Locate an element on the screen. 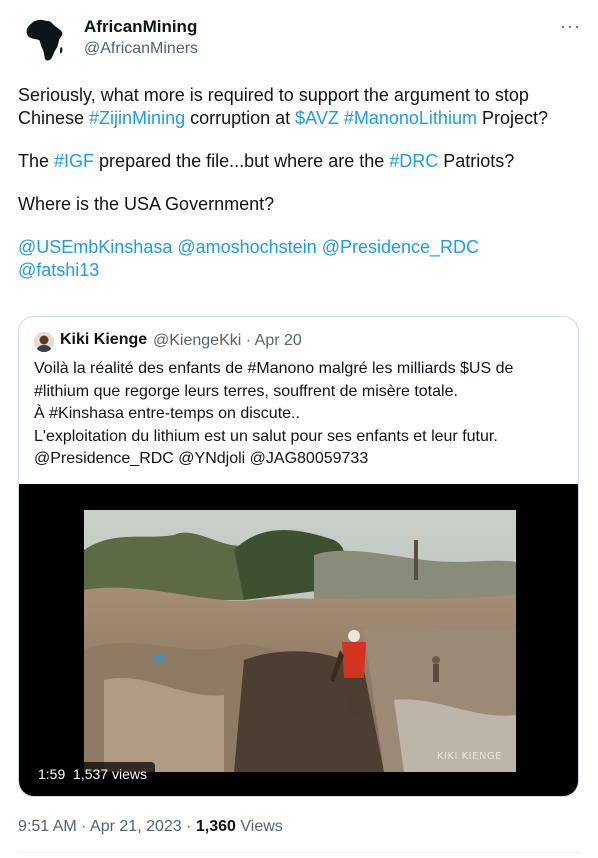 The image size is (598, 858). quoted-author-name: Kiki Kienge is located at coordinates (103, 340).